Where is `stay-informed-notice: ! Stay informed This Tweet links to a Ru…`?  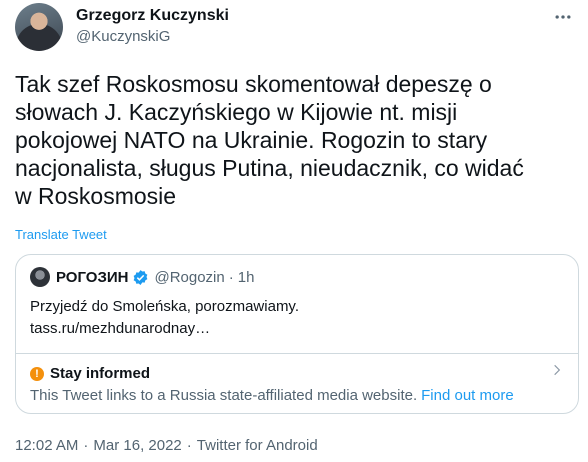 stay-informed-notice: ! Stay informed This Tweet links to a Ru… is located at coordinates (297, 385).